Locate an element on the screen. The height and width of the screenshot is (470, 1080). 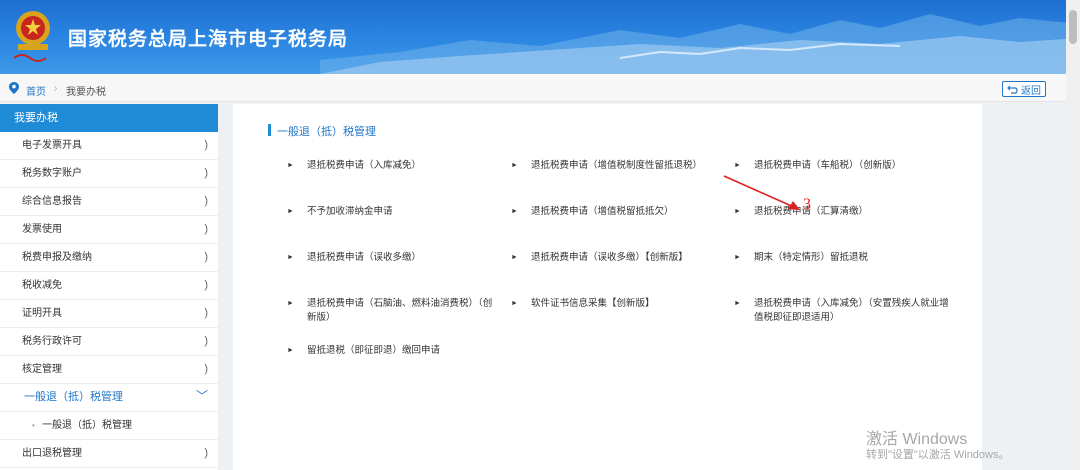
sidebar-item-label: 税务行政许可 is located at coordinates (52, 341).